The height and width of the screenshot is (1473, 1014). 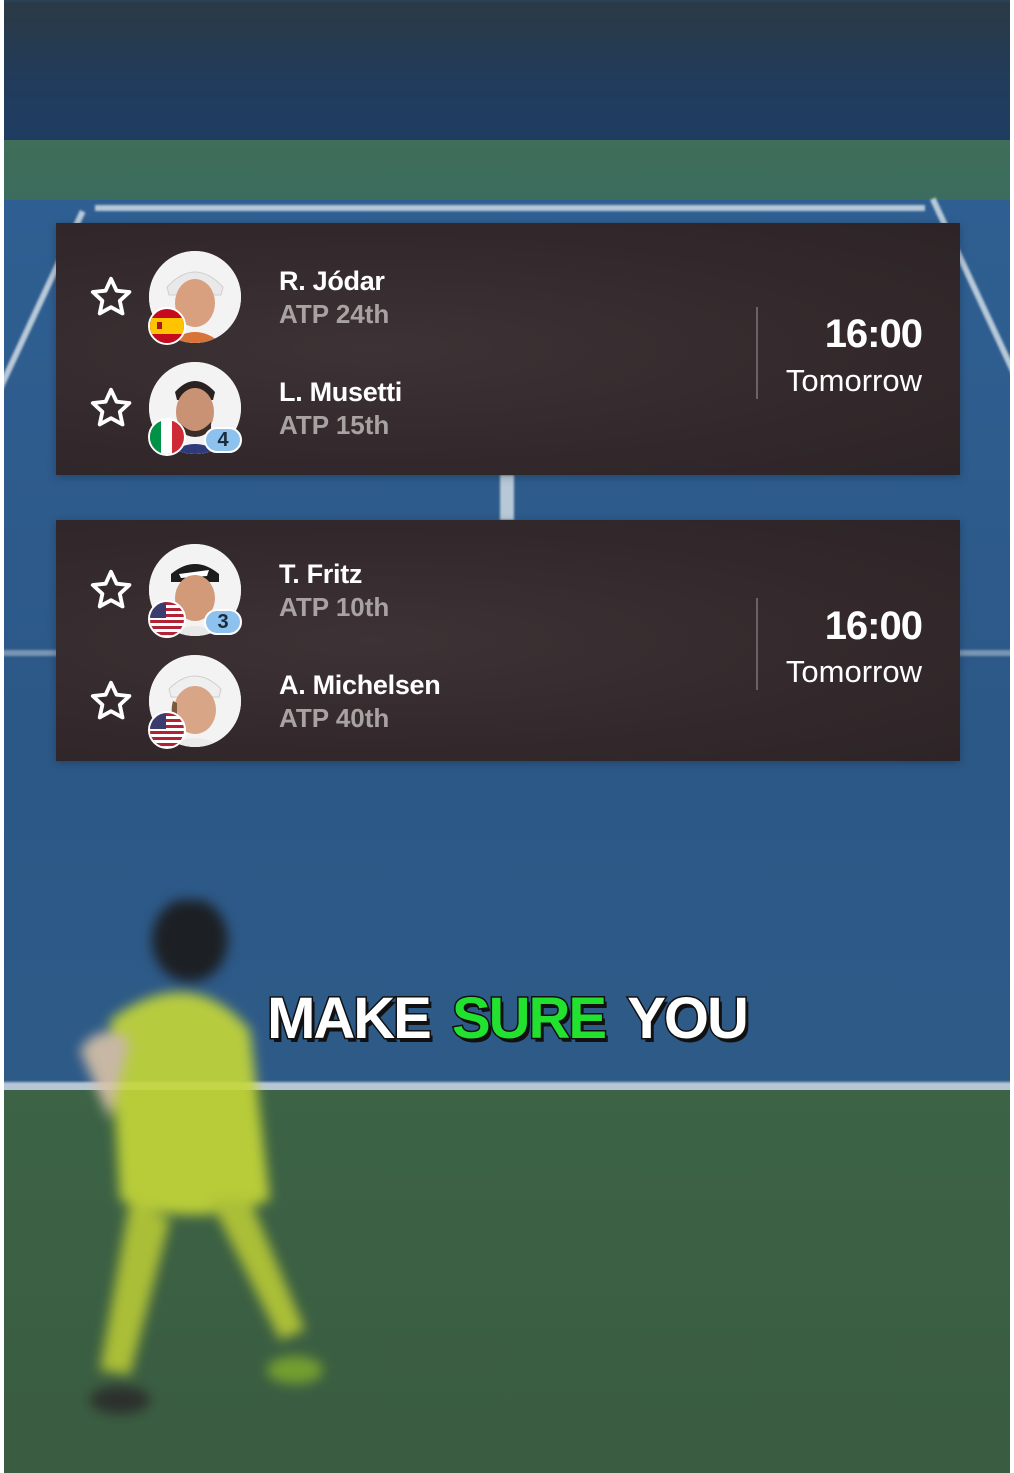 I want to click on italy-flag-icon, so click(x=167, y=437).